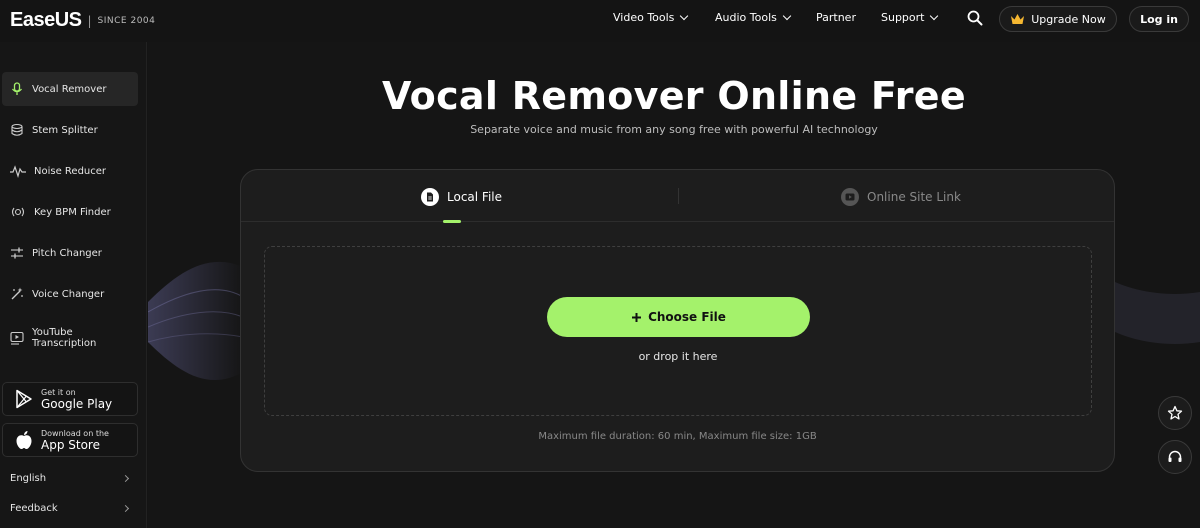 Image resolution: width=1200 pixels, height=528 pixels. Describe the element at coordinates (58, 392) in the screenshot. I see `google-play-small: Get it on` at that location.